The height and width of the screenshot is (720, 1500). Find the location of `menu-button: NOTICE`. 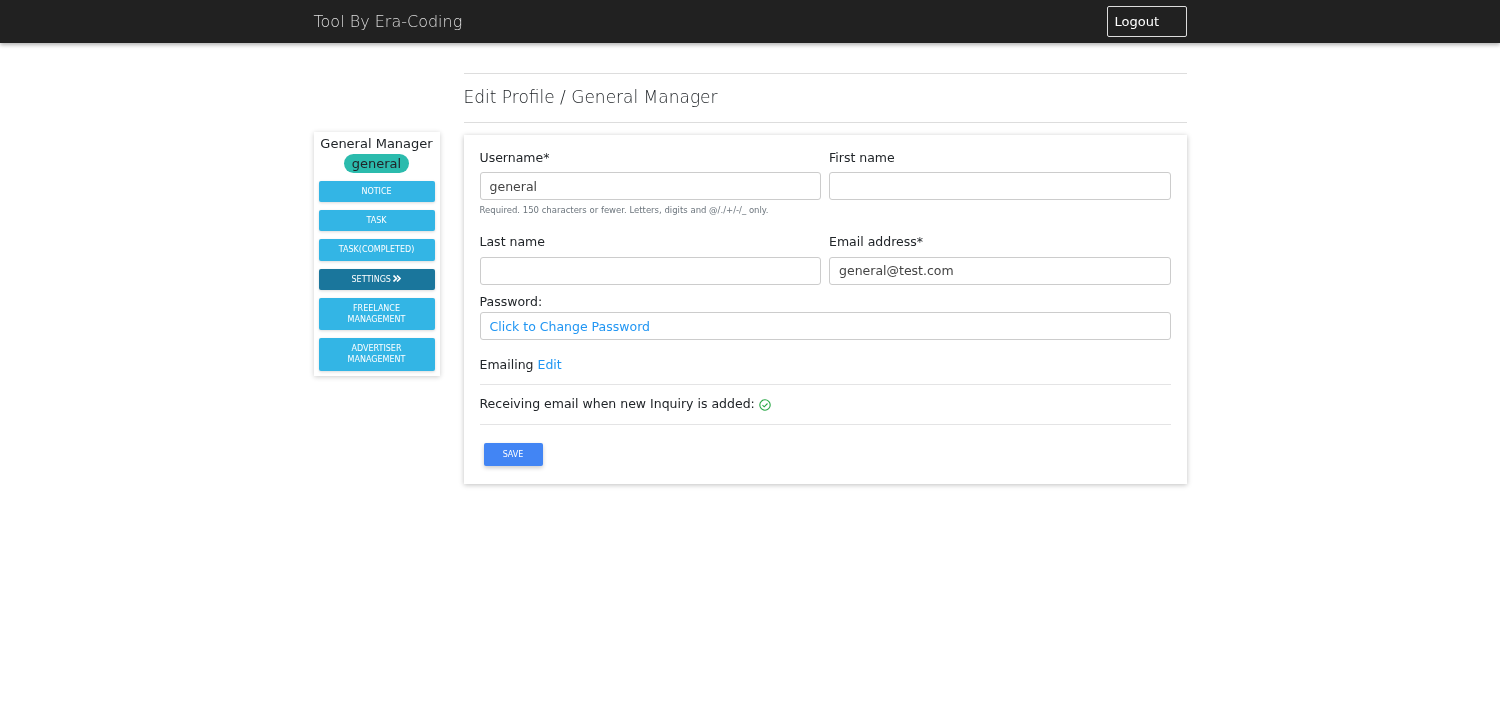

menu-button: NOTICE is located at coordinates (376, 192).